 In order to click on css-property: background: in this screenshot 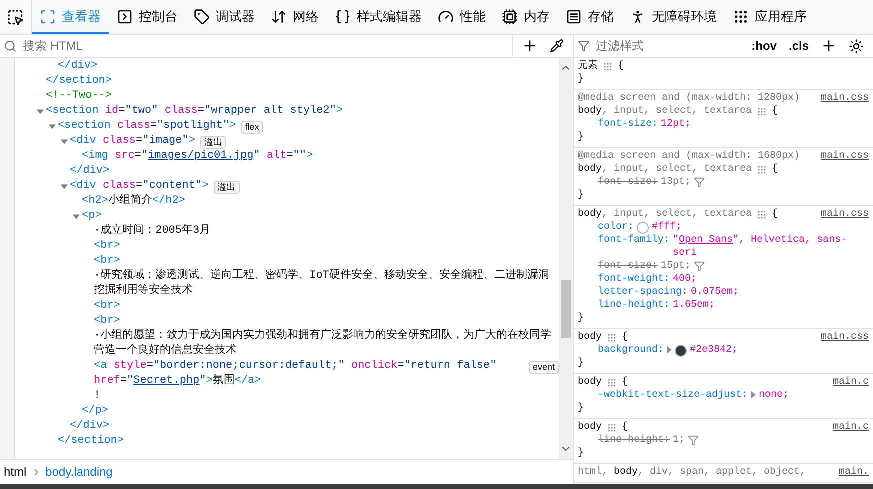, I will do `click(631, 350)`.